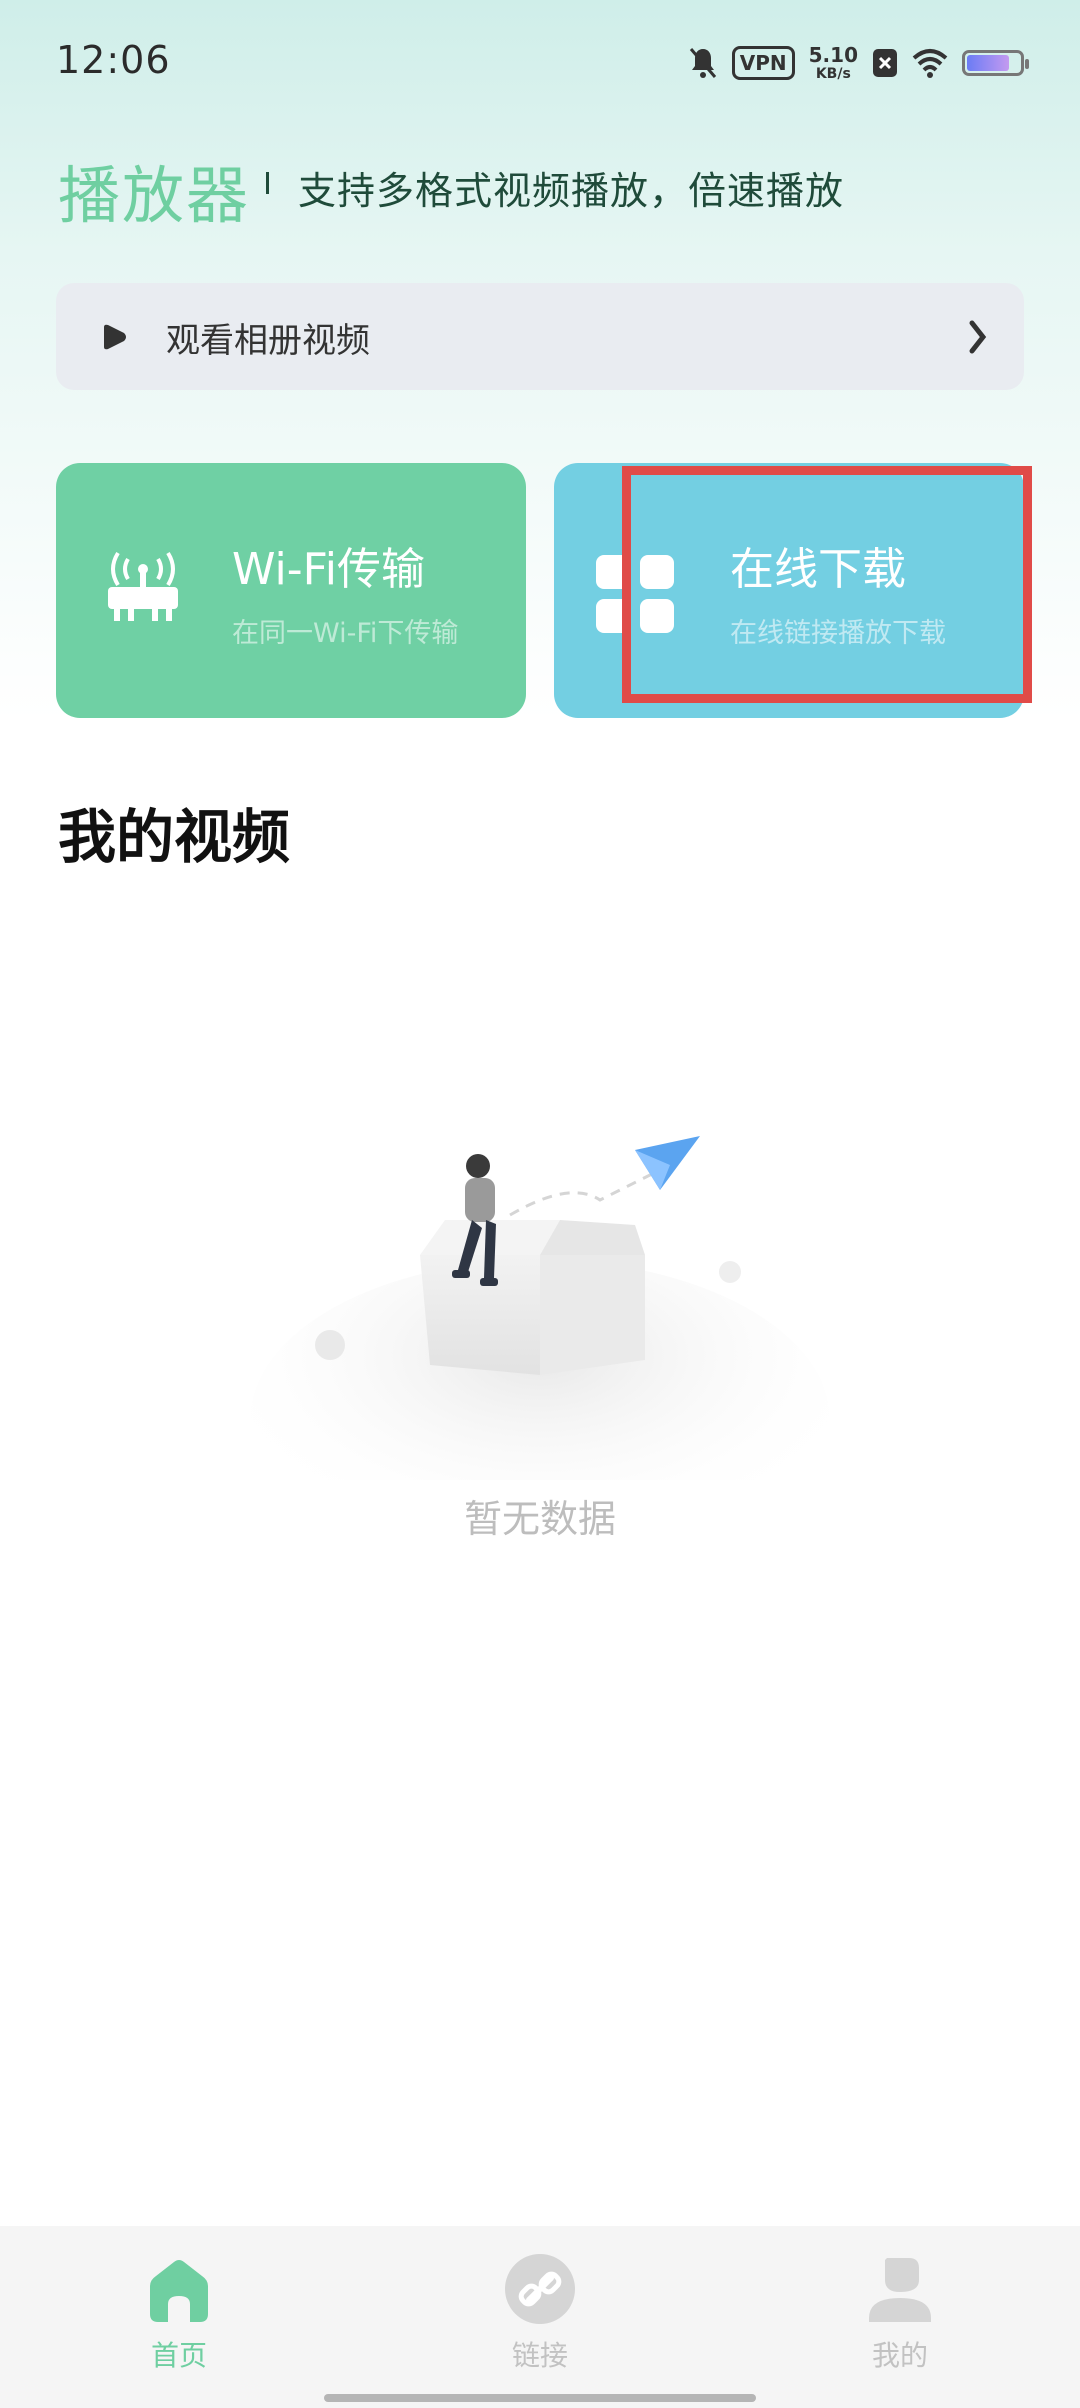 The width and height of the screenshot is (1080, 2408). Describe the element at coordinates (268, 341) in the screenshot. I see `album-row-label: 观看相册视频` at that location.